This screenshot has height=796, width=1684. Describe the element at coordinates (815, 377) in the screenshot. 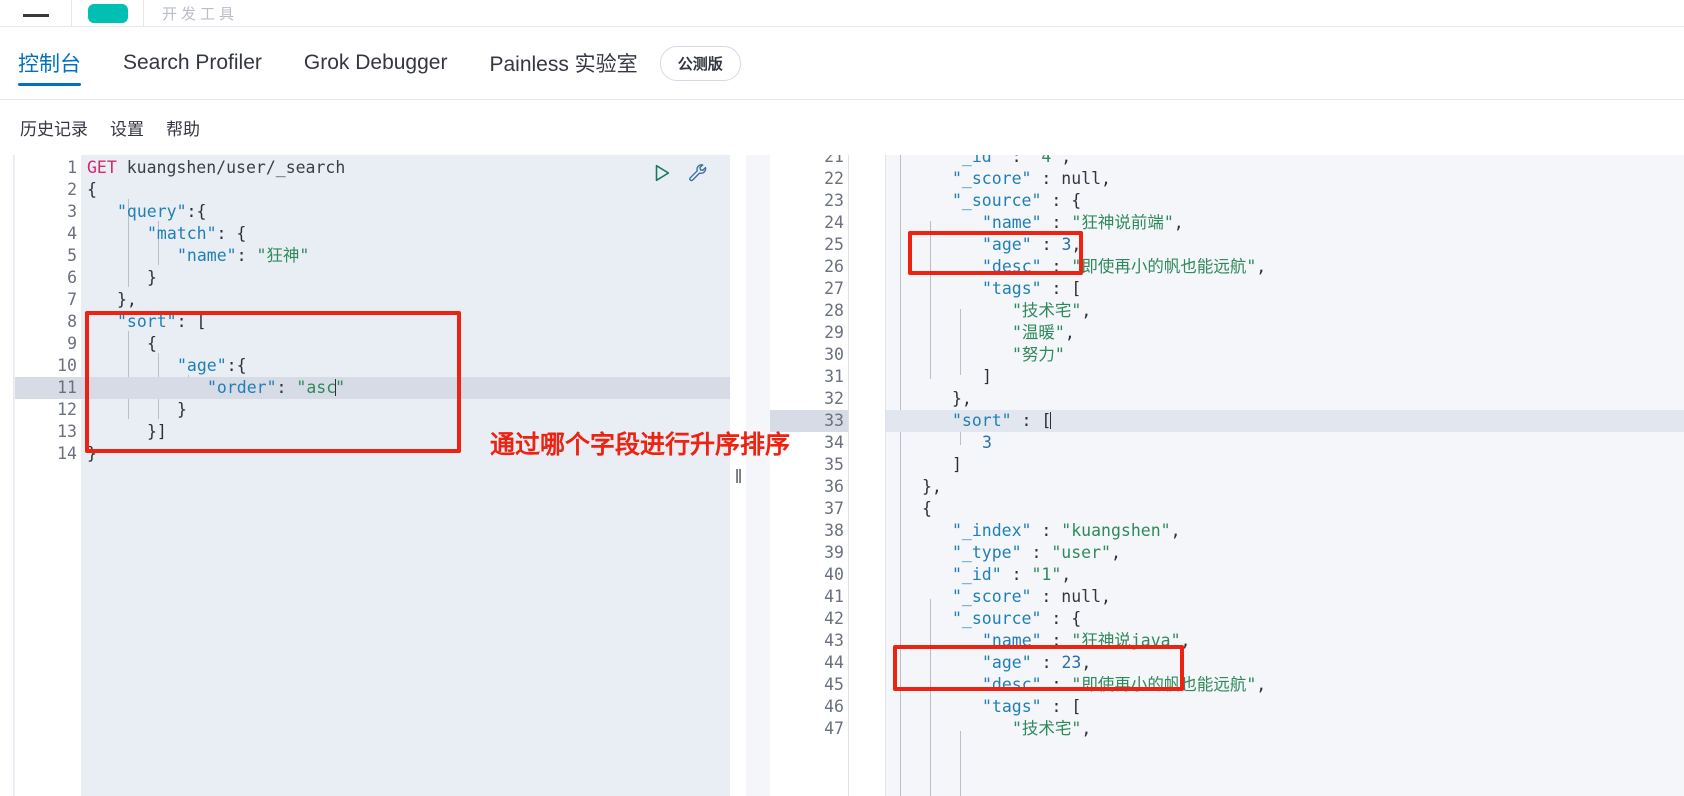

I see `line-number: 31▴` at that location.